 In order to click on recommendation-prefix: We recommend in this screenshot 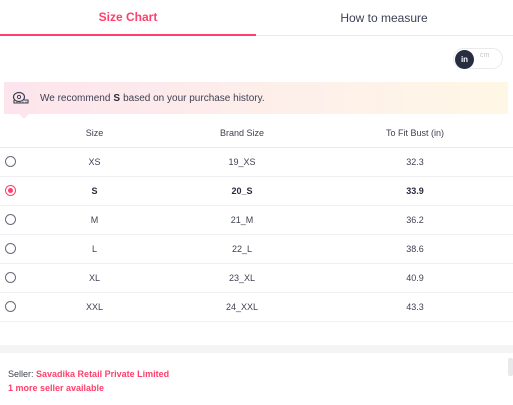, I will do `click(75, 98)`.